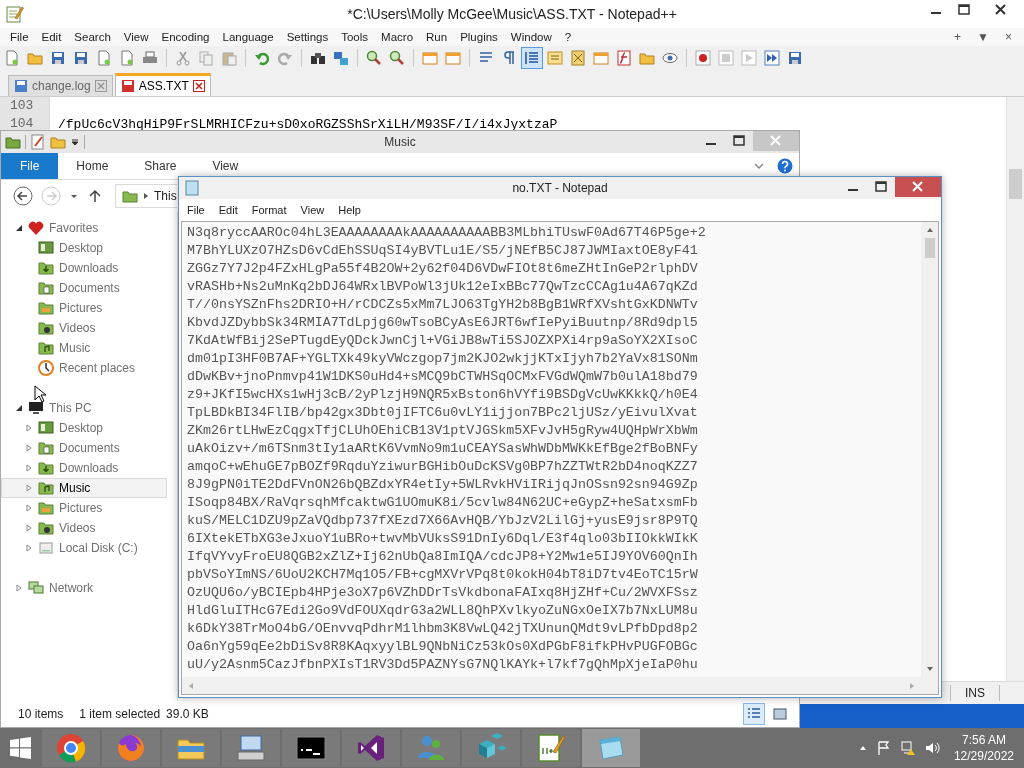  Describe the element at coordinates (84, 588) in the screenshot. I see `tree-item: Network` at that location.